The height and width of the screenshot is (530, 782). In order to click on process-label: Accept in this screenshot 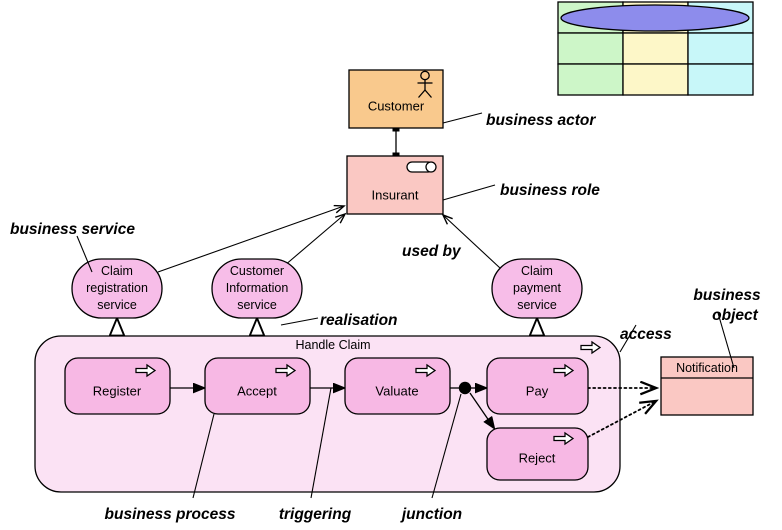, I will do `click(257, 390)`.